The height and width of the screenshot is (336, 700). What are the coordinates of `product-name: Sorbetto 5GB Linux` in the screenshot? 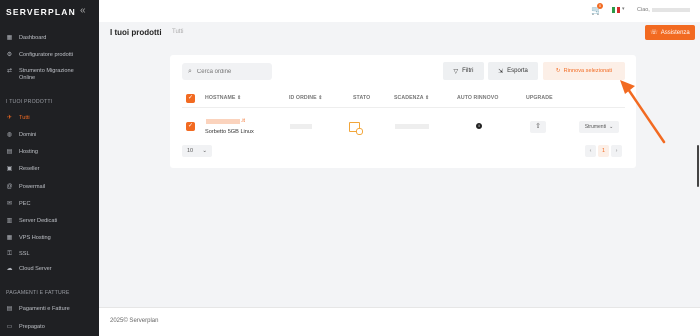 It's located at (229, 132).